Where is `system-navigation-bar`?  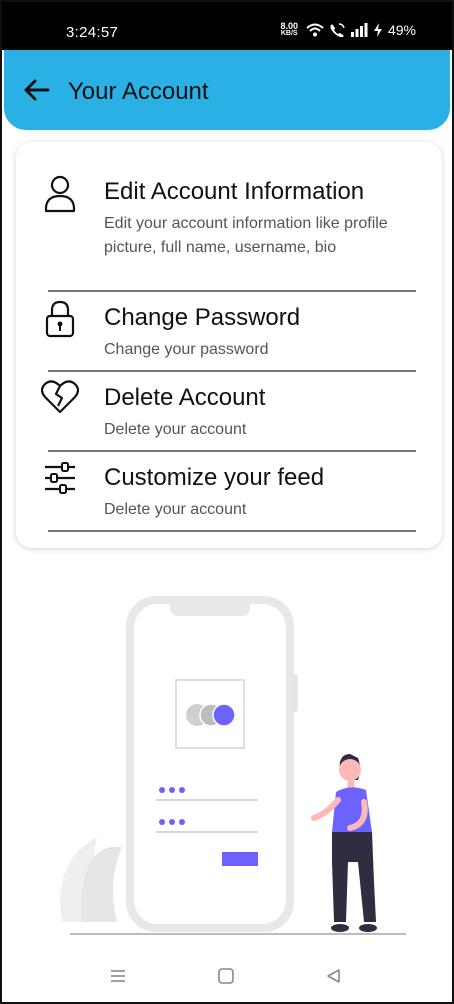 system-navigation-bar is located at coordinates (227, 977).